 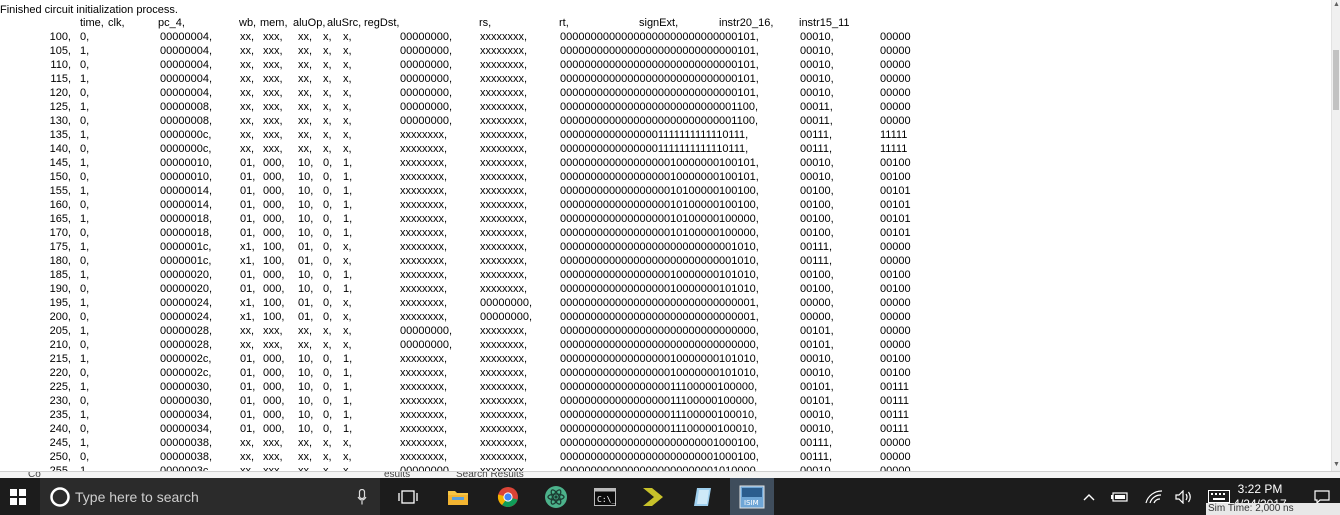 What do you see at coordinates (1154, 496) in the screenshot?
I see `wifi-button` at bounding box center [1154, 496].